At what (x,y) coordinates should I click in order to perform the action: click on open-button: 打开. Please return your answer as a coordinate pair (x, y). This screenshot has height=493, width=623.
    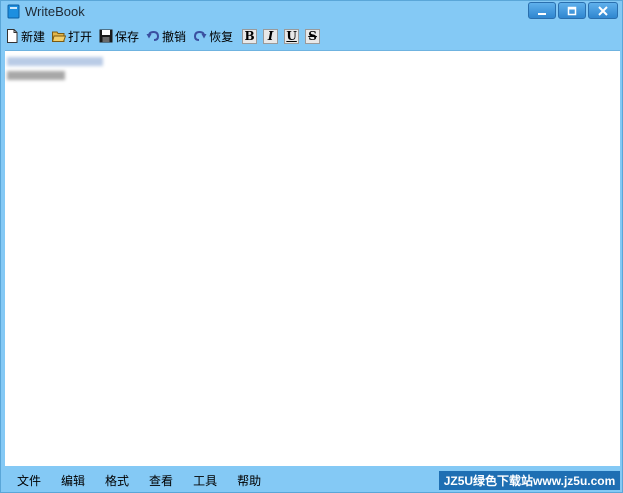
    Looking at the image, I should click on (71, 36).